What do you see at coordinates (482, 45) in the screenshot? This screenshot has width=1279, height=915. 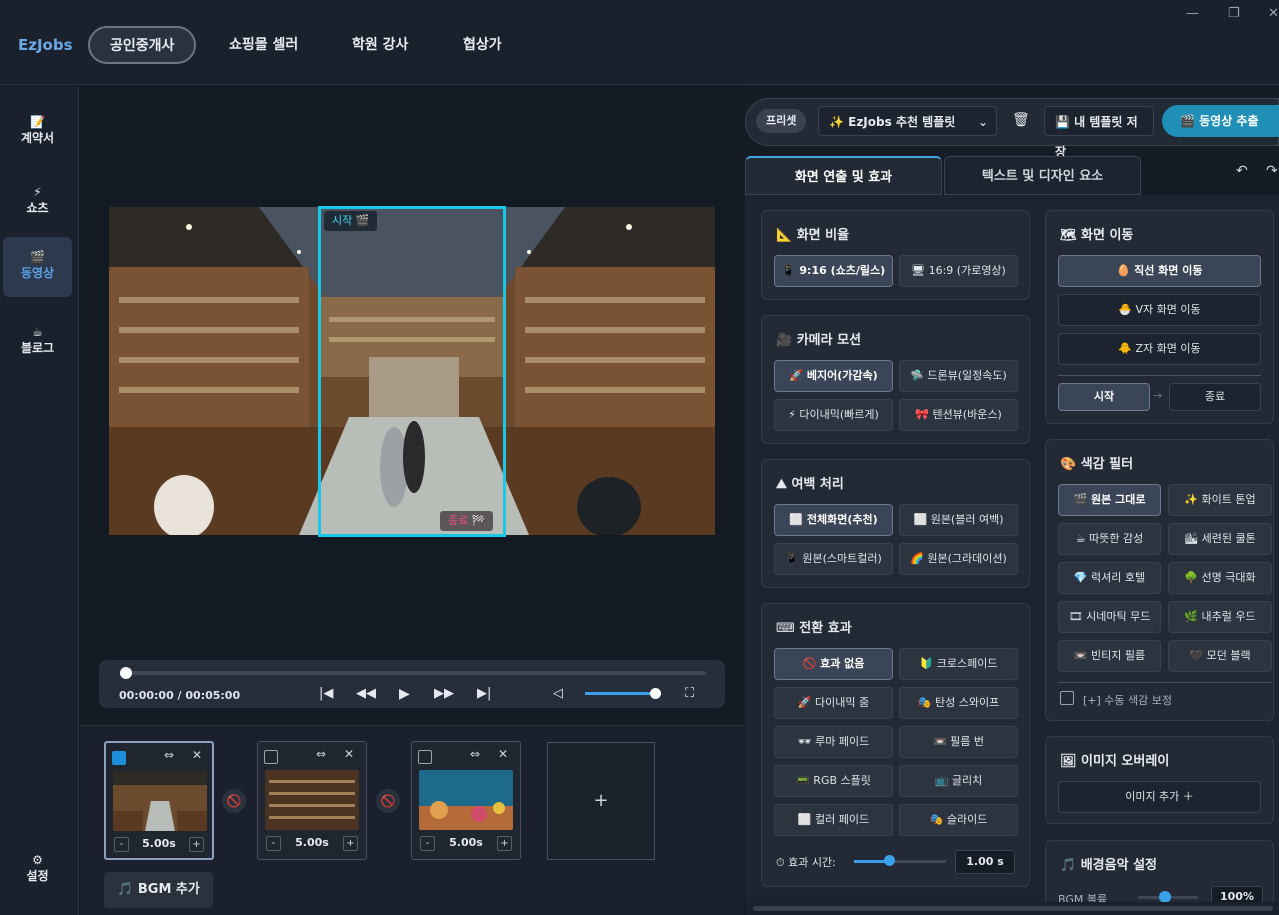 I see `tab-negotiator: 협상가` at bounding box center [482, 45].